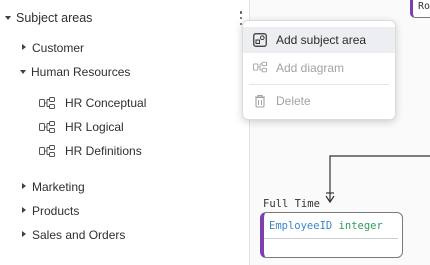 The image size is (430, 265). I want to click on entity-partial: Ro, so click(420, 9).